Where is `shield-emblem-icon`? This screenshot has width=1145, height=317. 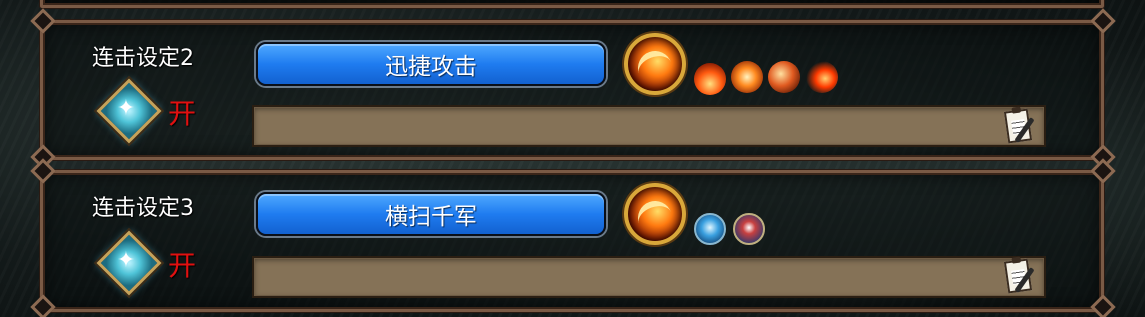 shield-emblem-icon is located at coordinates (749, 229).